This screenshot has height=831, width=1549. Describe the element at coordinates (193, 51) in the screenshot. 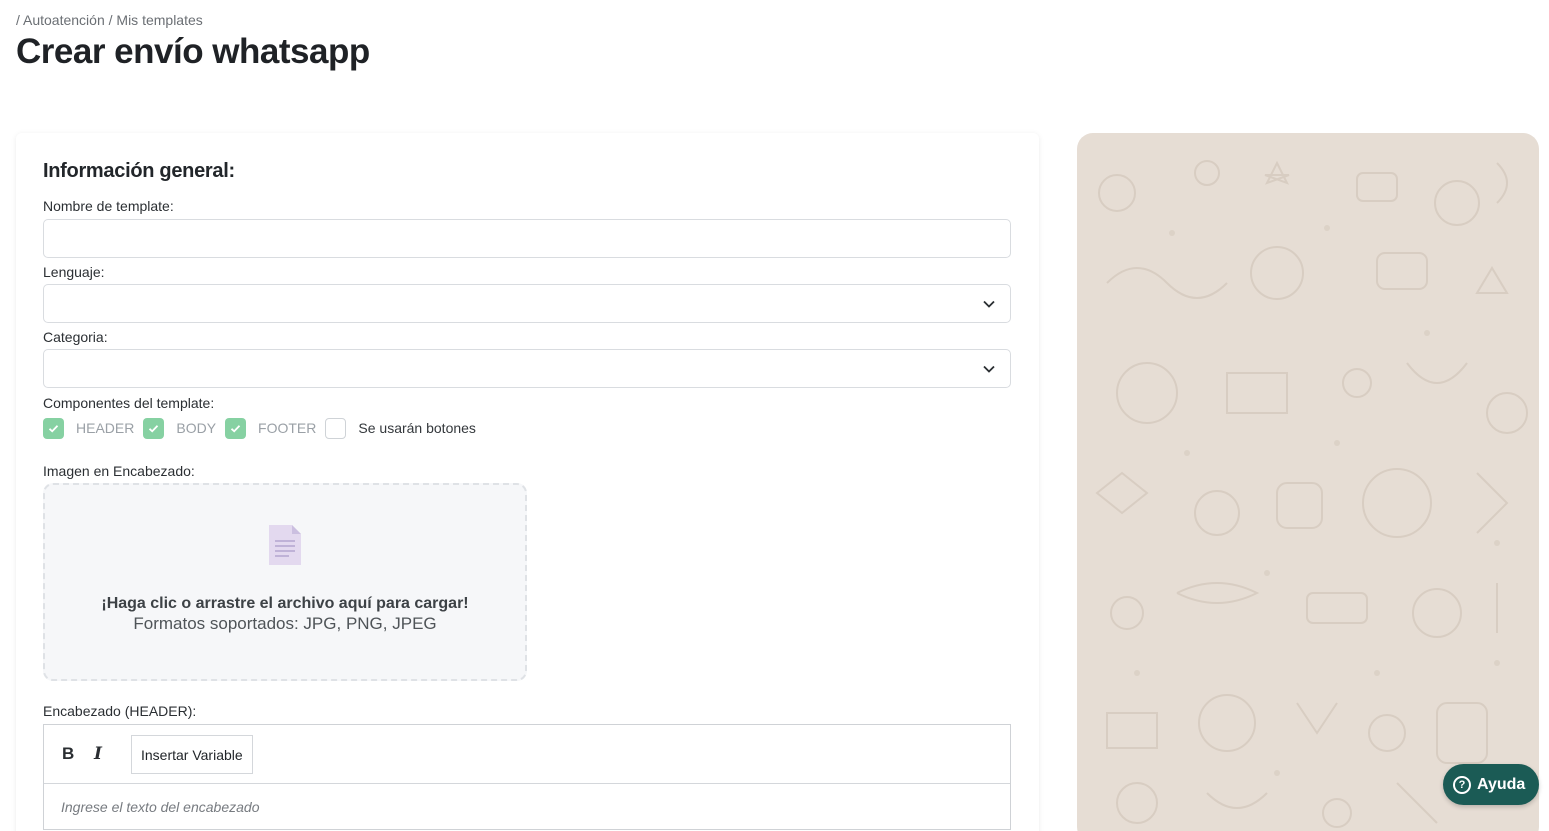

I see `page-title: Crear envío whatsapp` at that location.